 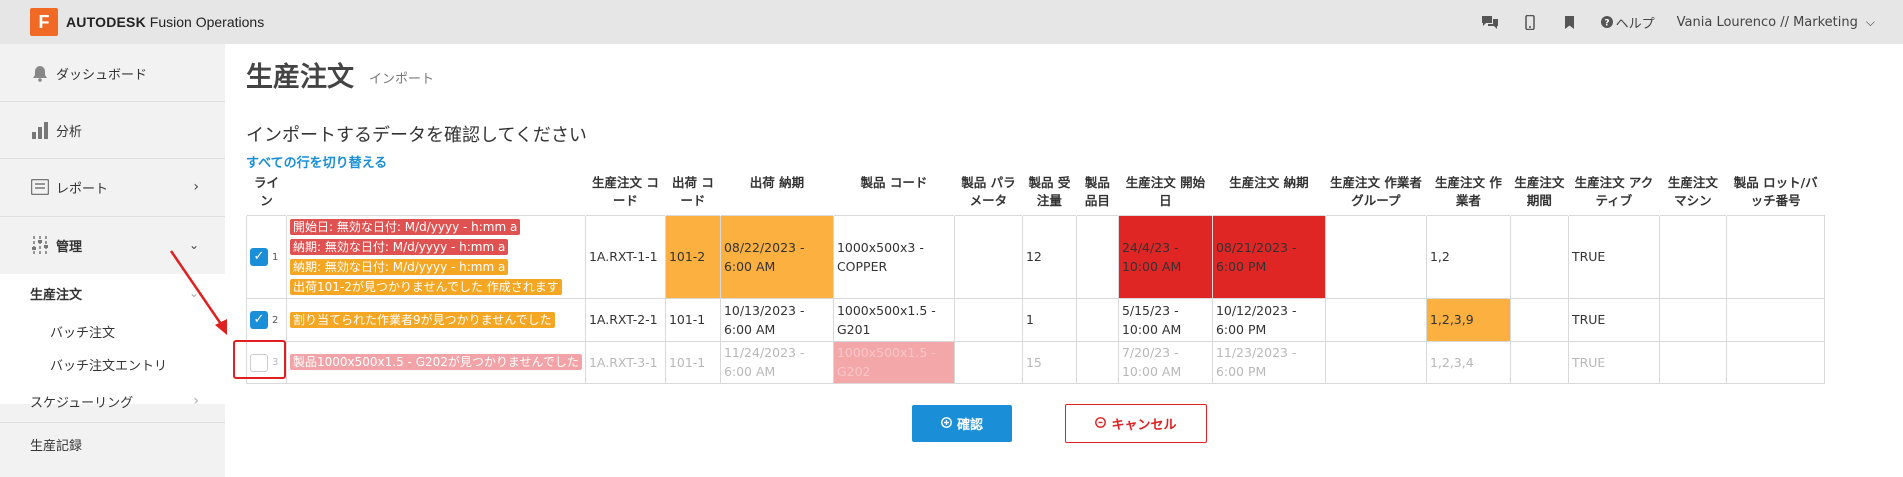 What do you see at coordinates (1049, 193) in the screenshot?
I see `col-header-qty: 製品 受注量` at bounding box center [1049, 193].